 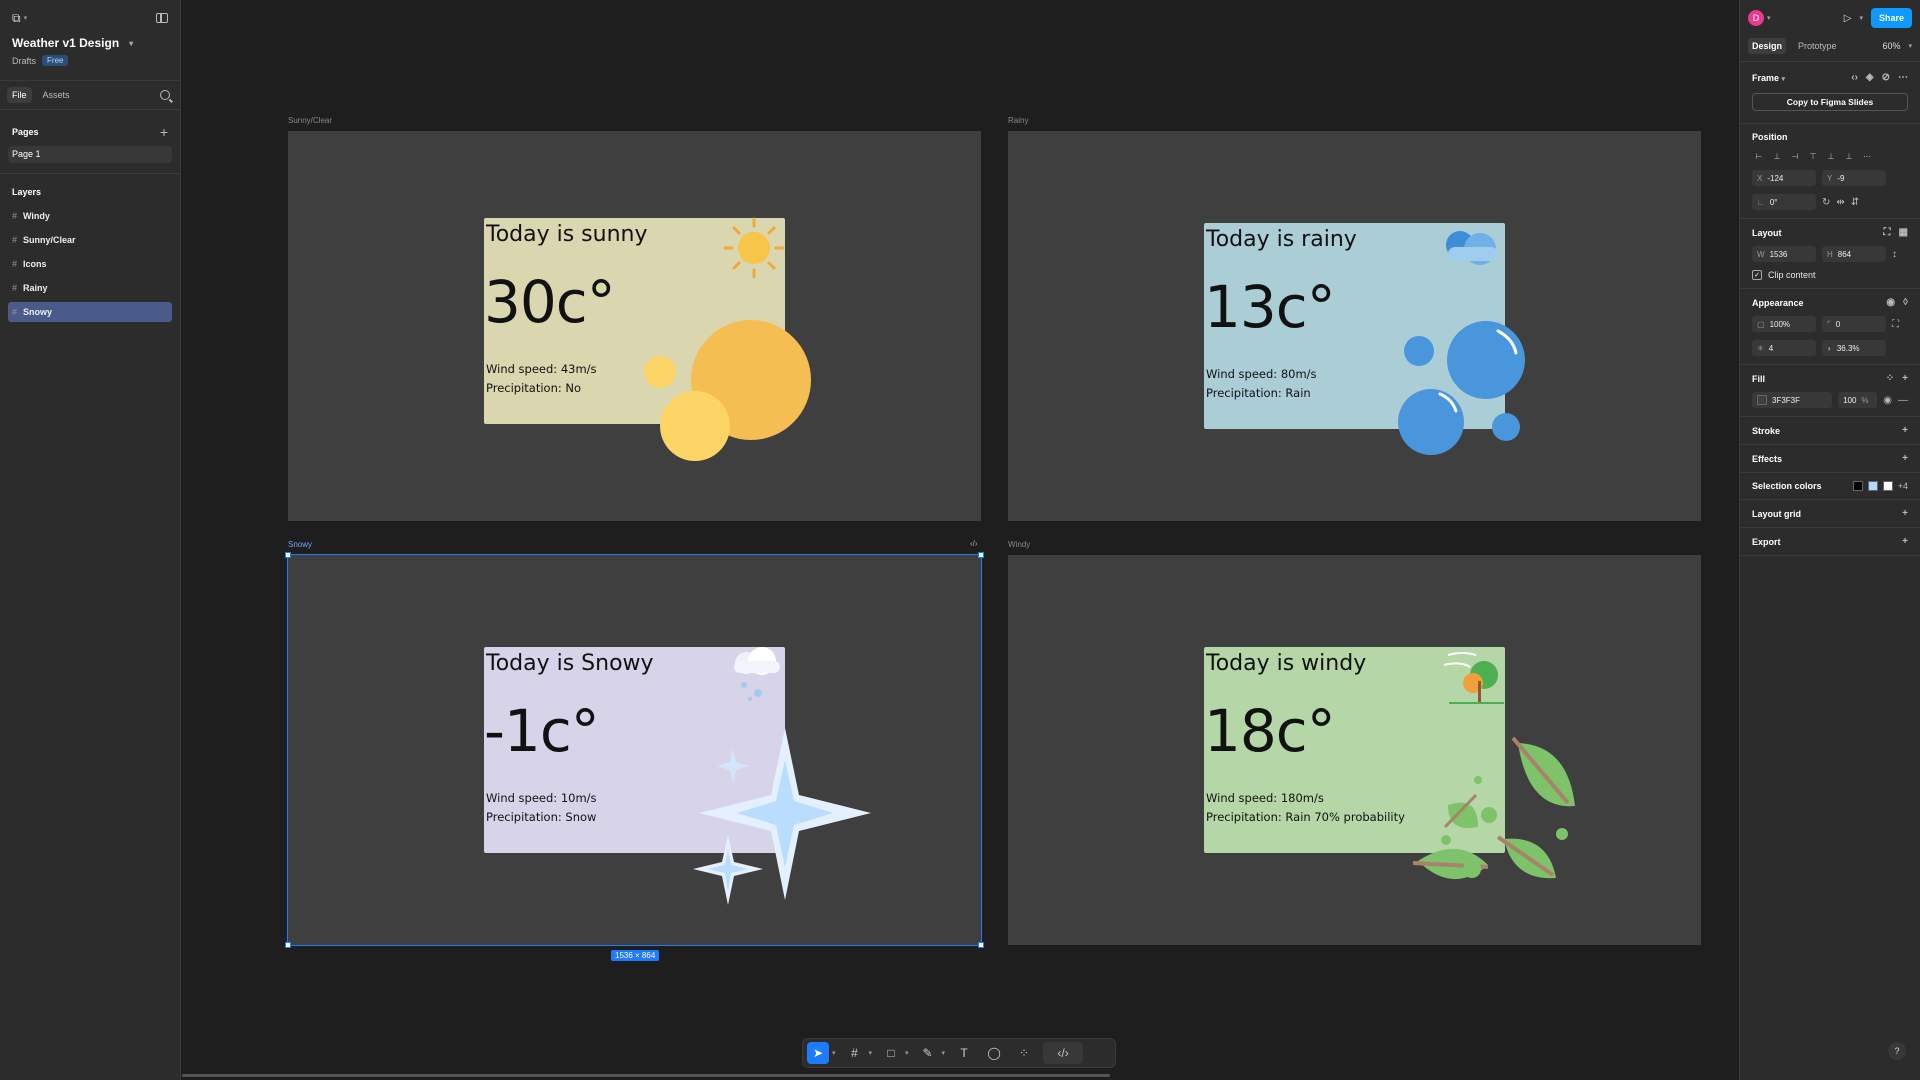 I want to click on align-right-icon: ⊣, so click(x=1795, y=156).